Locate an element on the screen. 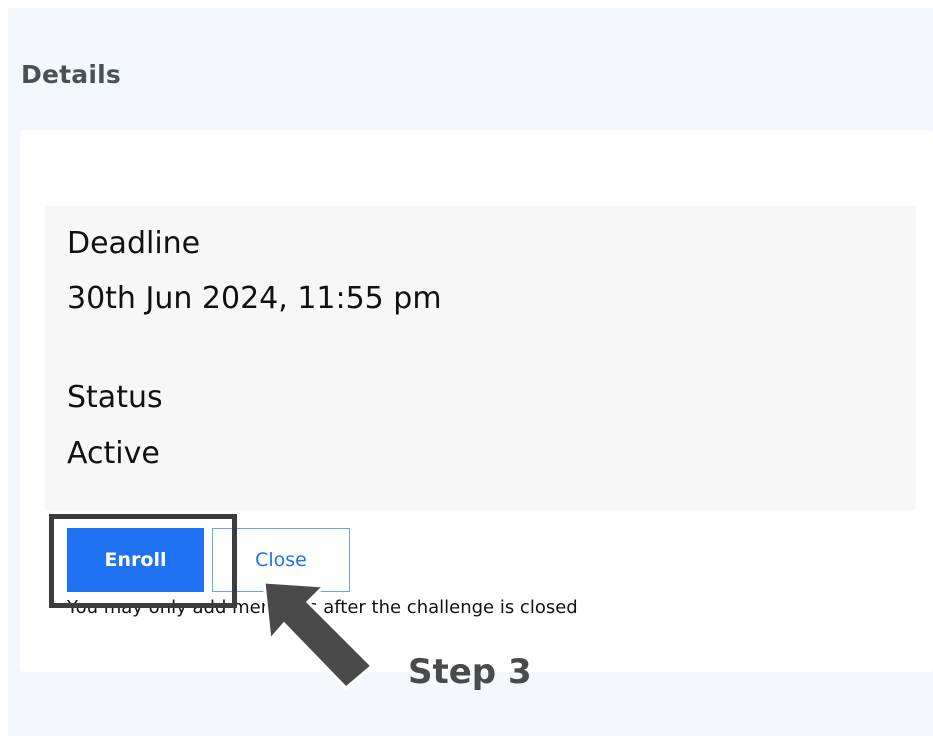 The image size is (933, 736). status-label: Status is located at coordinates (115, 397).